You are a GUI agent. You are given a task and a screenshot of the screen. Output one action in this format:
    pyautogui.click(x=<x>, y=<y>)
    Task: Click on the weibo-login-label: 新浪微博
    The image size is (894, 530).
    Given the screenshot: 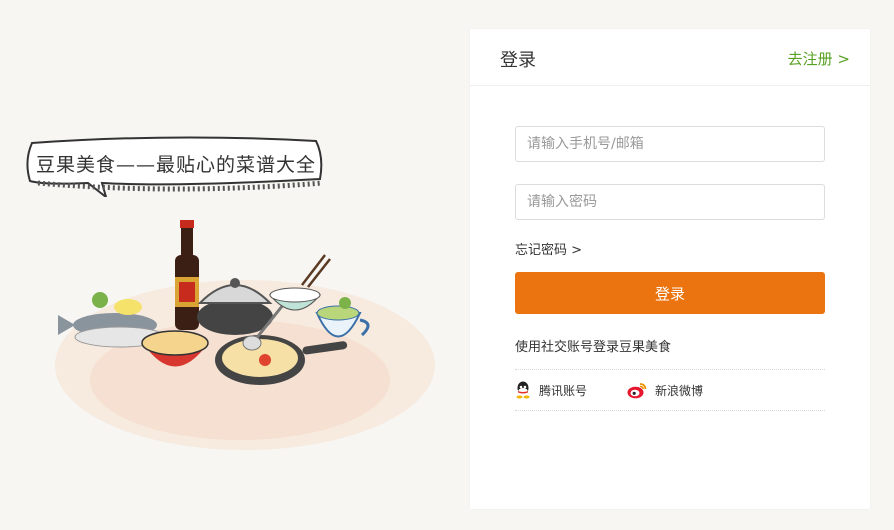 What is the action you would take?
    pyautogui.click(x=679, y=390)
    